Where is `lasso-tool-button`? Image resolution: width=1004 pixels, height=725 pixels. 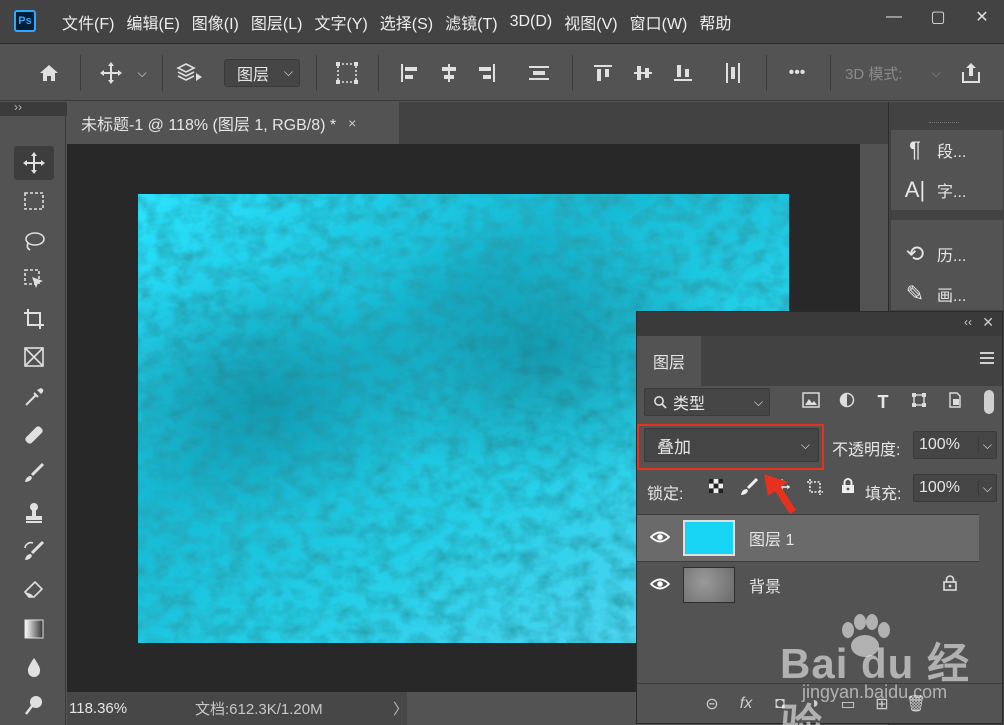 lasso-tool-button is located at coordinates (34, 241).